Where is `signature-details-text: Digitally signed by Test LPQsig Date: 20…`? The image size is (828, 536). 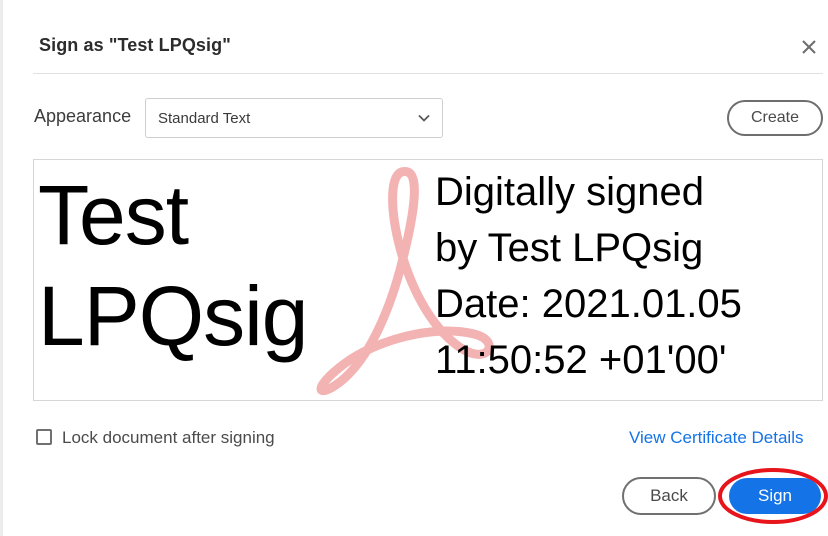
signature-details-text: Digitally signed by Test LPQsig Date: 20… is located at coordinates (588, 276).